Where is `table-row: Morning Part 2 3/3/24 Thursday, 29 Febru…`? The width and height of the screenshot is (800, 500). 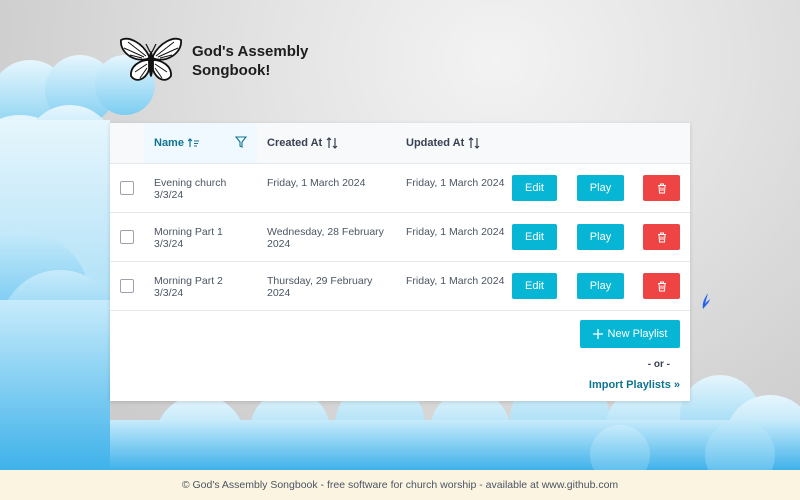 table-row: Morning Part 2 3/3/24 Thursday, 29 Febru… is located at coordinates (400, 286).